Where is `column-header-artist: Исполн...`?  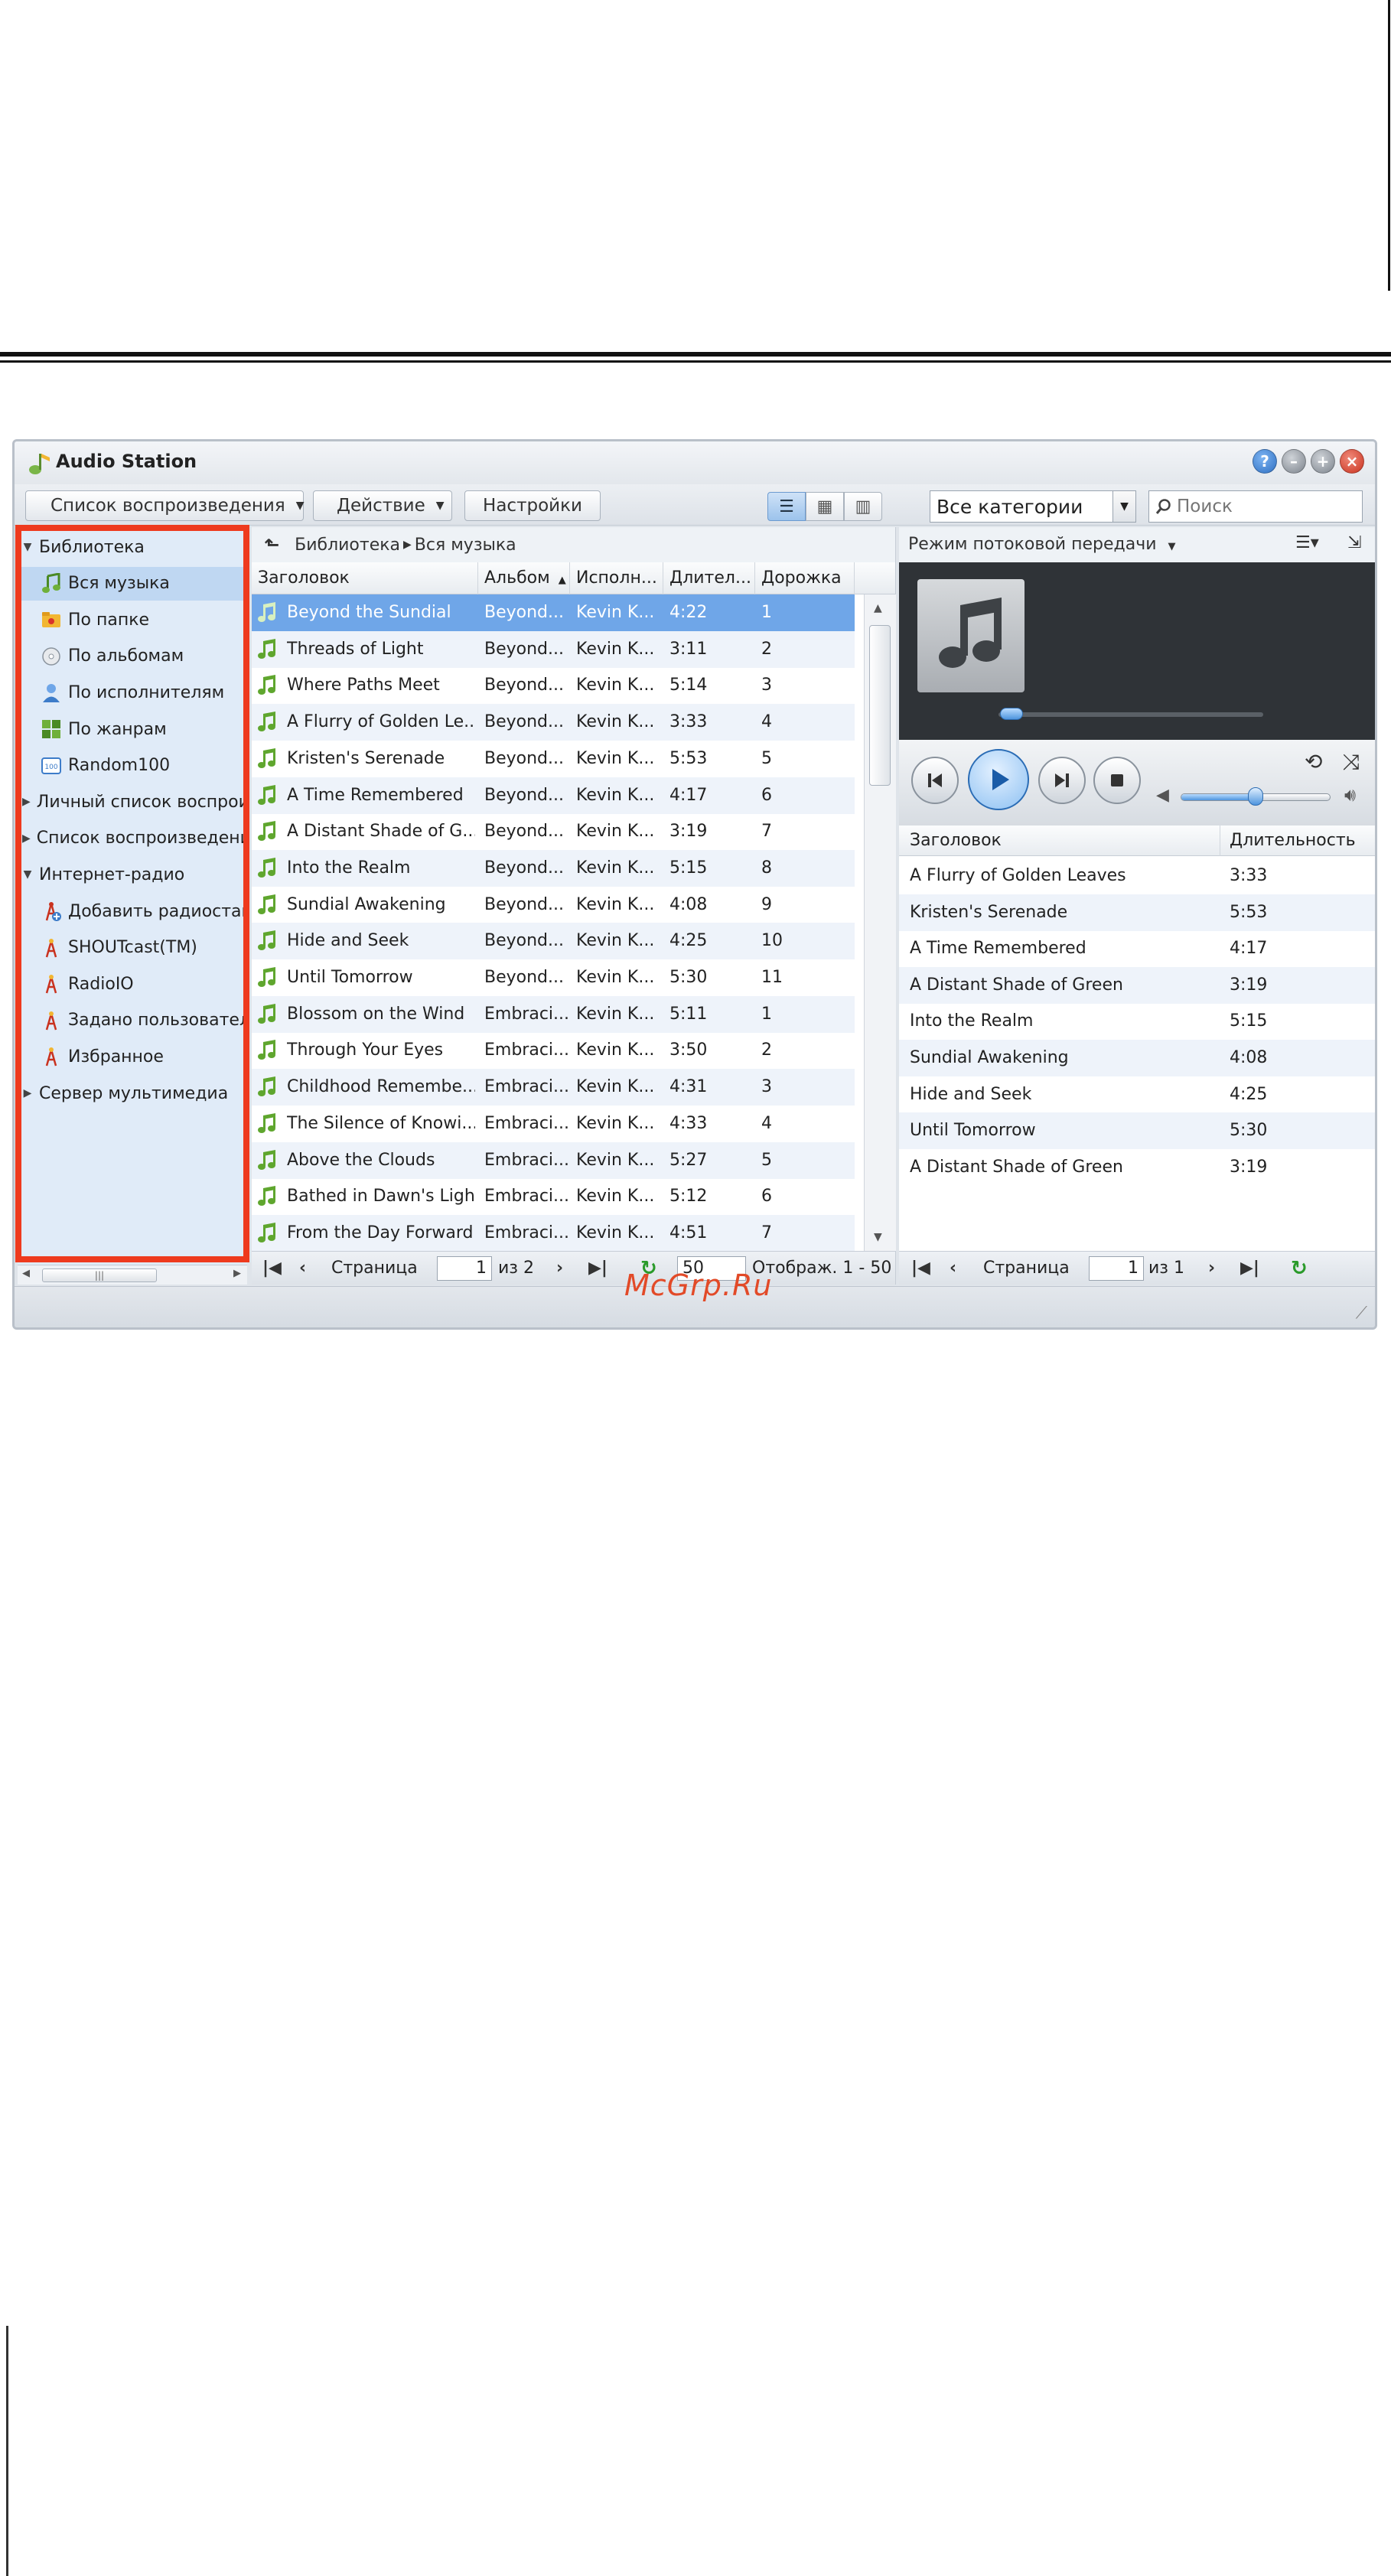
column-header-artist: Исполн... is located at coordinates (616, 578).